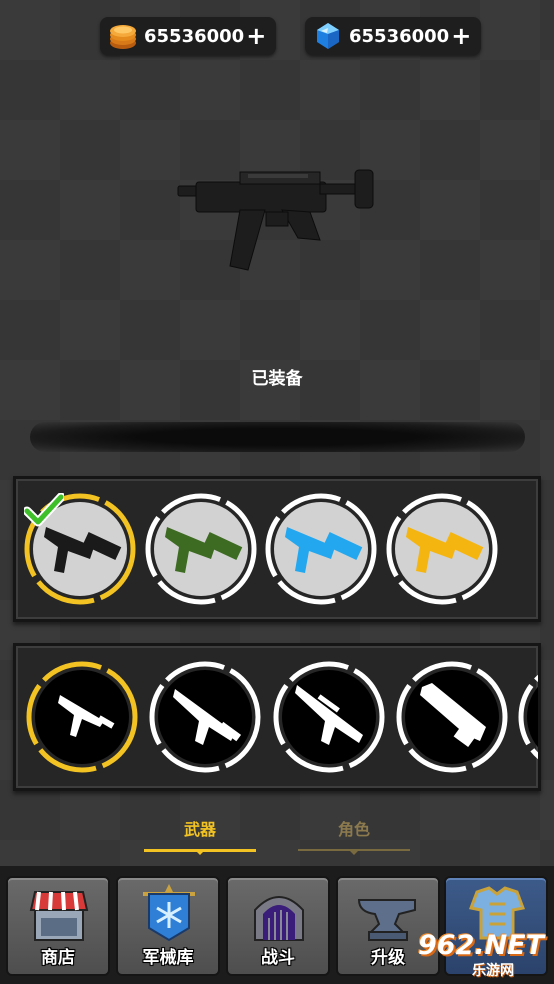 Image resolution: width=554 pixels, height=984 pixels. I want to click on skin-selector-panel, so click(277, 549).